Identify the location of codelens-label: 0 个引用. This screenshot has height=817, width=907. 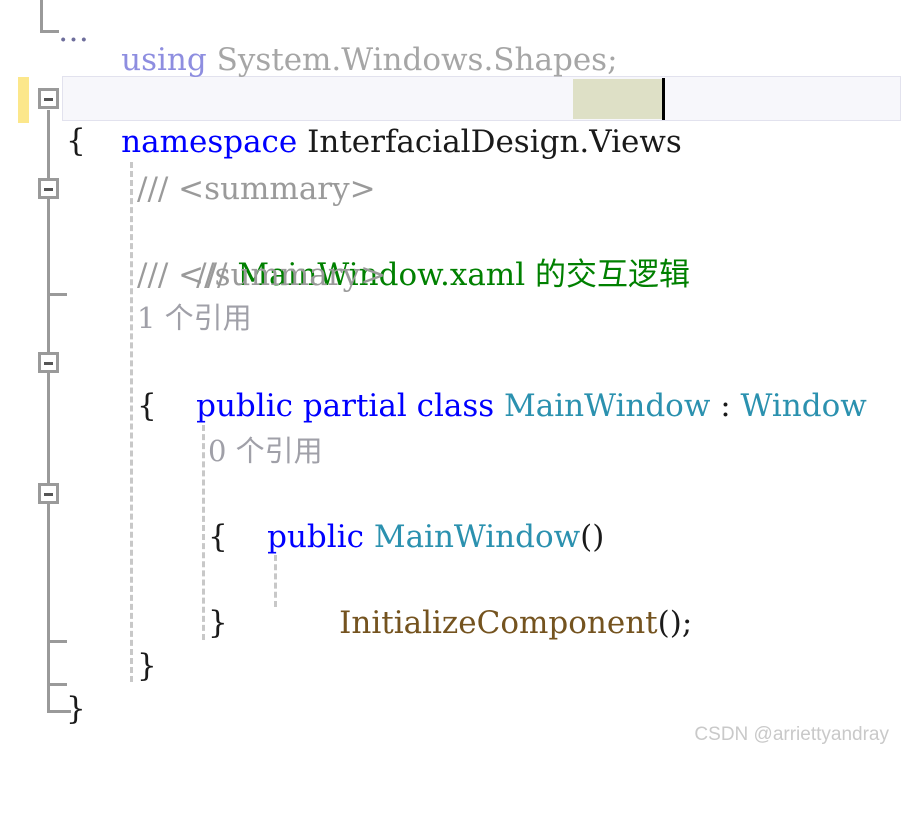
(265, 451).